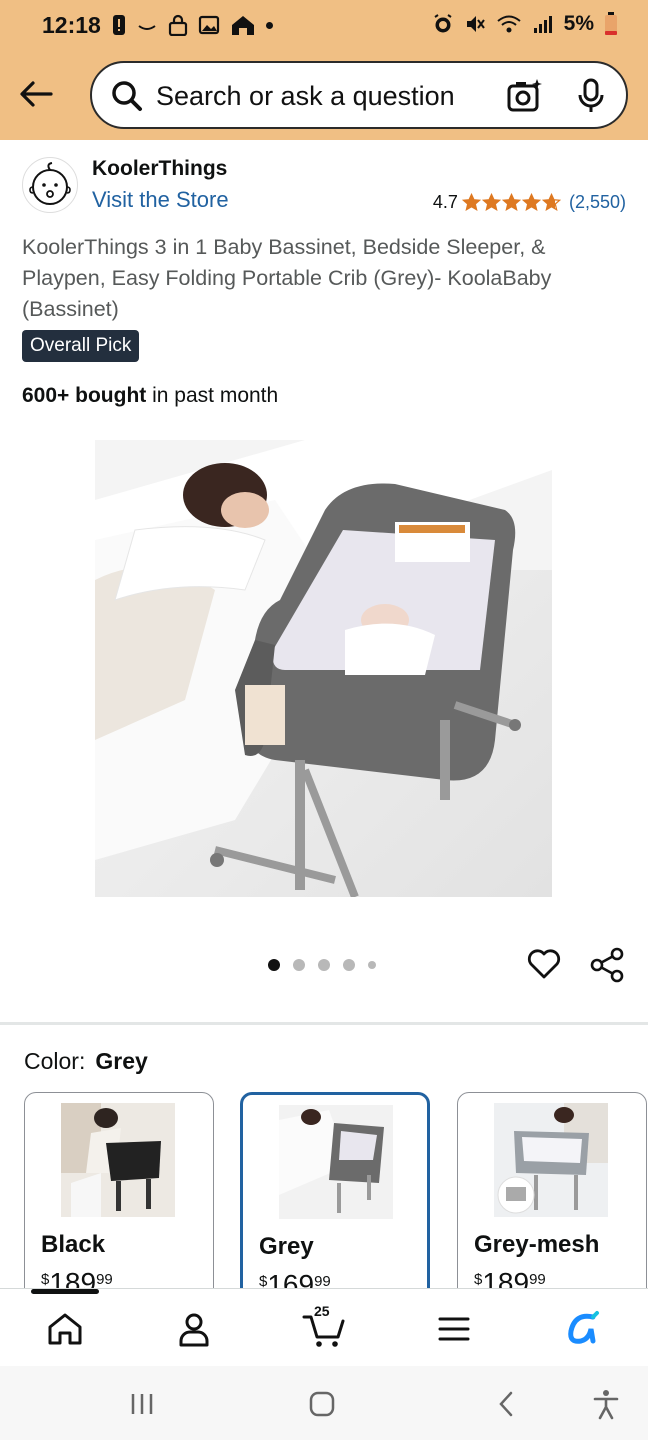  I want to click on swatch-name: Grey-mesh, so click(537, 1244).